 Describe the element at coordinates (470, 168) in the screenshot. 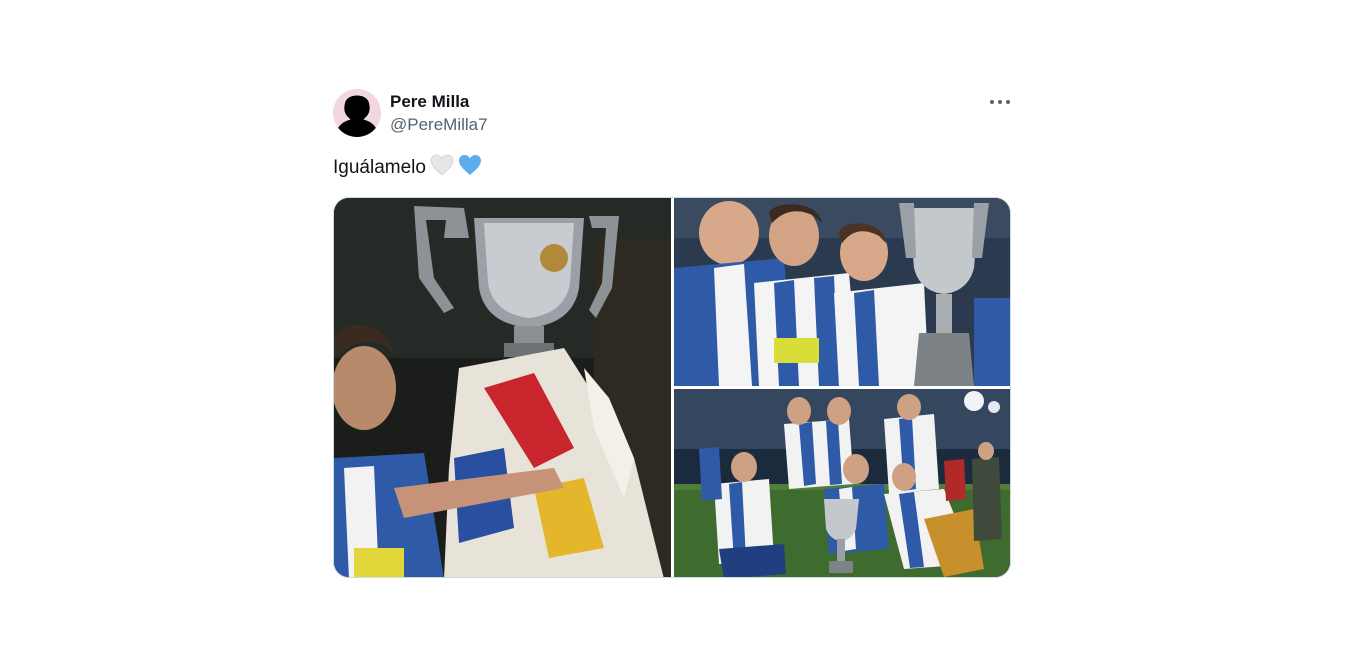

I see `blue-heart-icon` at that location.